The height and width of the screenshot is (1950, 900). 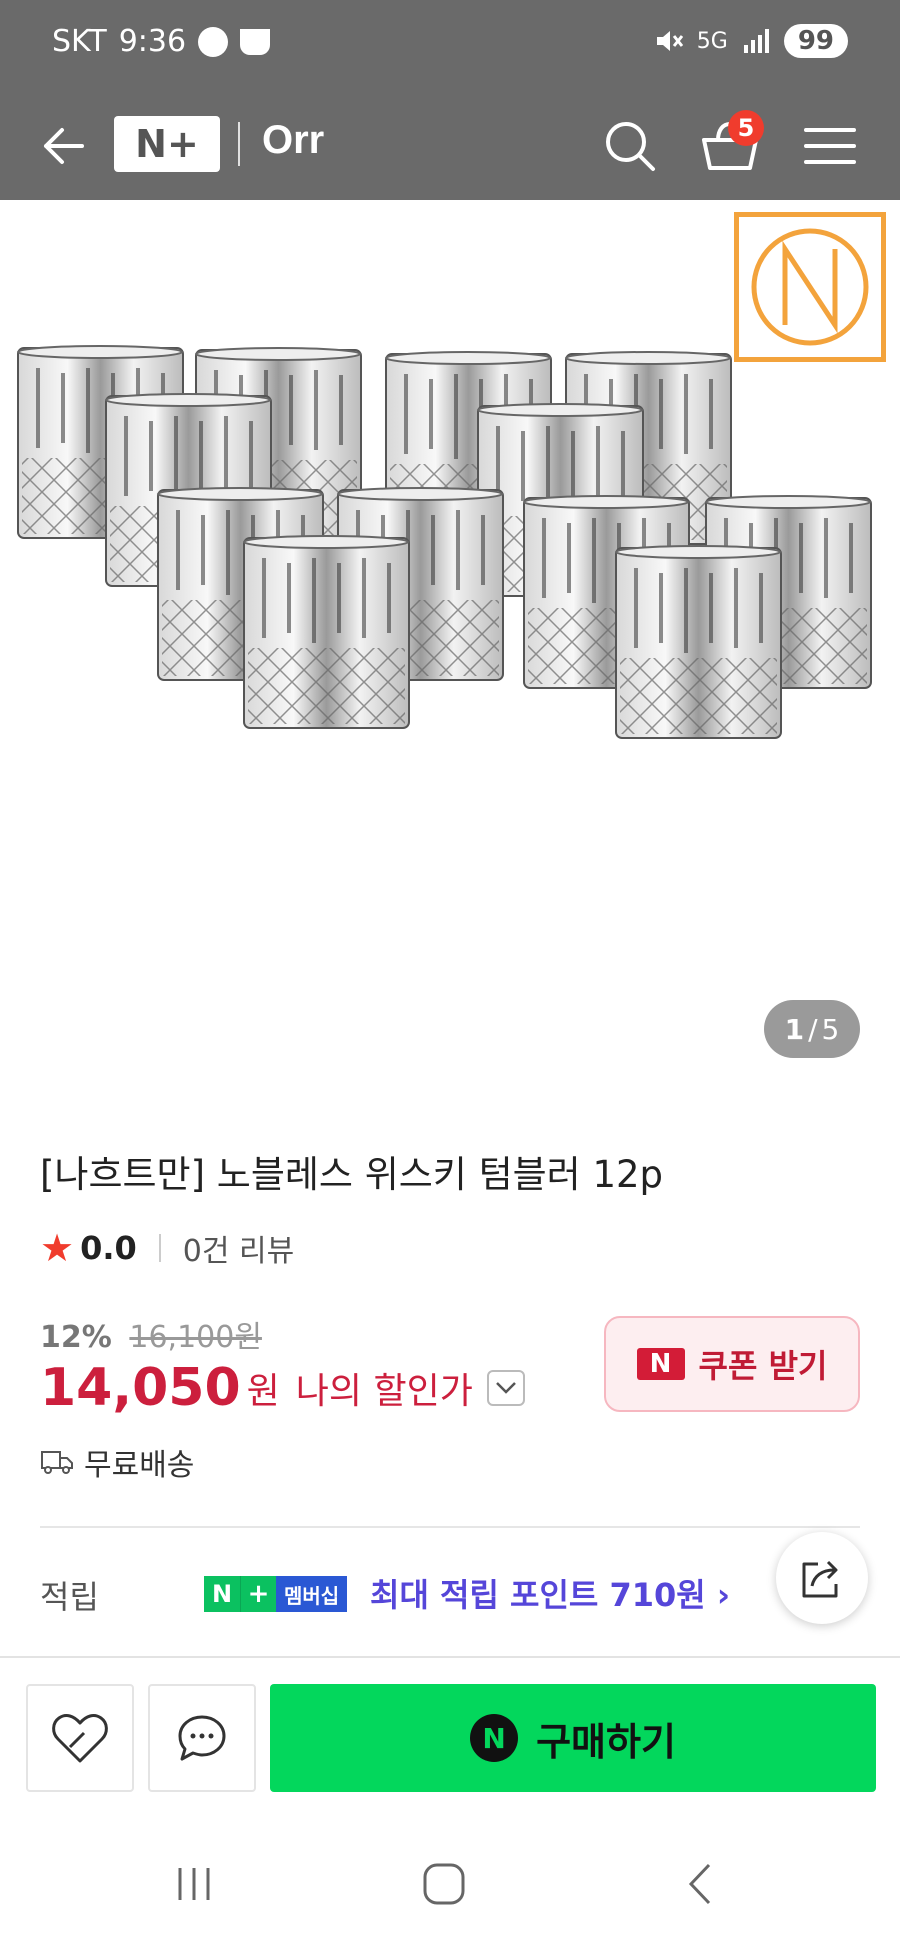 What do you see at coordinates (140, 1388) in the screenshot?
I see `sale-price: 14,050` at bounding box center [140, 1388].